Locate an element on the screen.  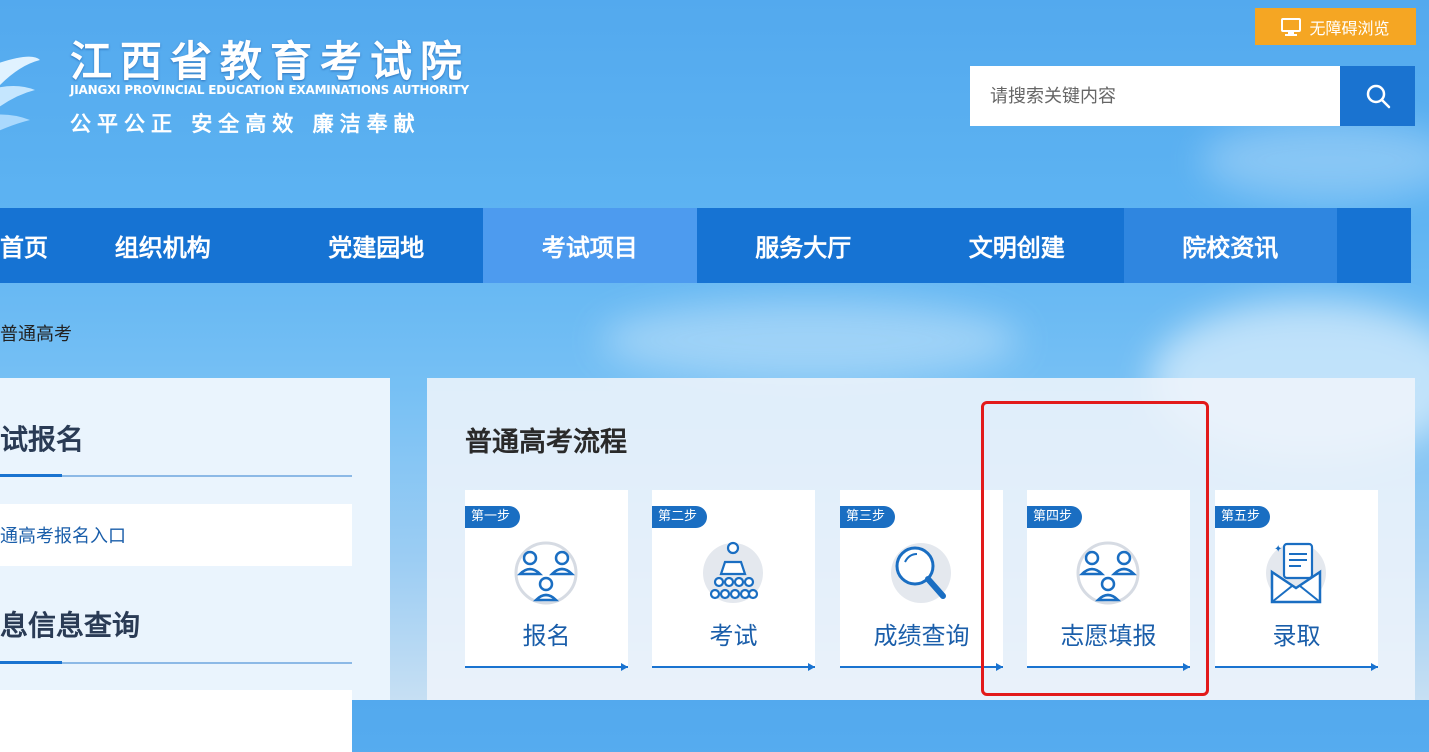
main-nav: 首页 组织机构 党建园地 考试项目 服务大厅 文明创建 院校资讯 is located at coordinates (705, 245).